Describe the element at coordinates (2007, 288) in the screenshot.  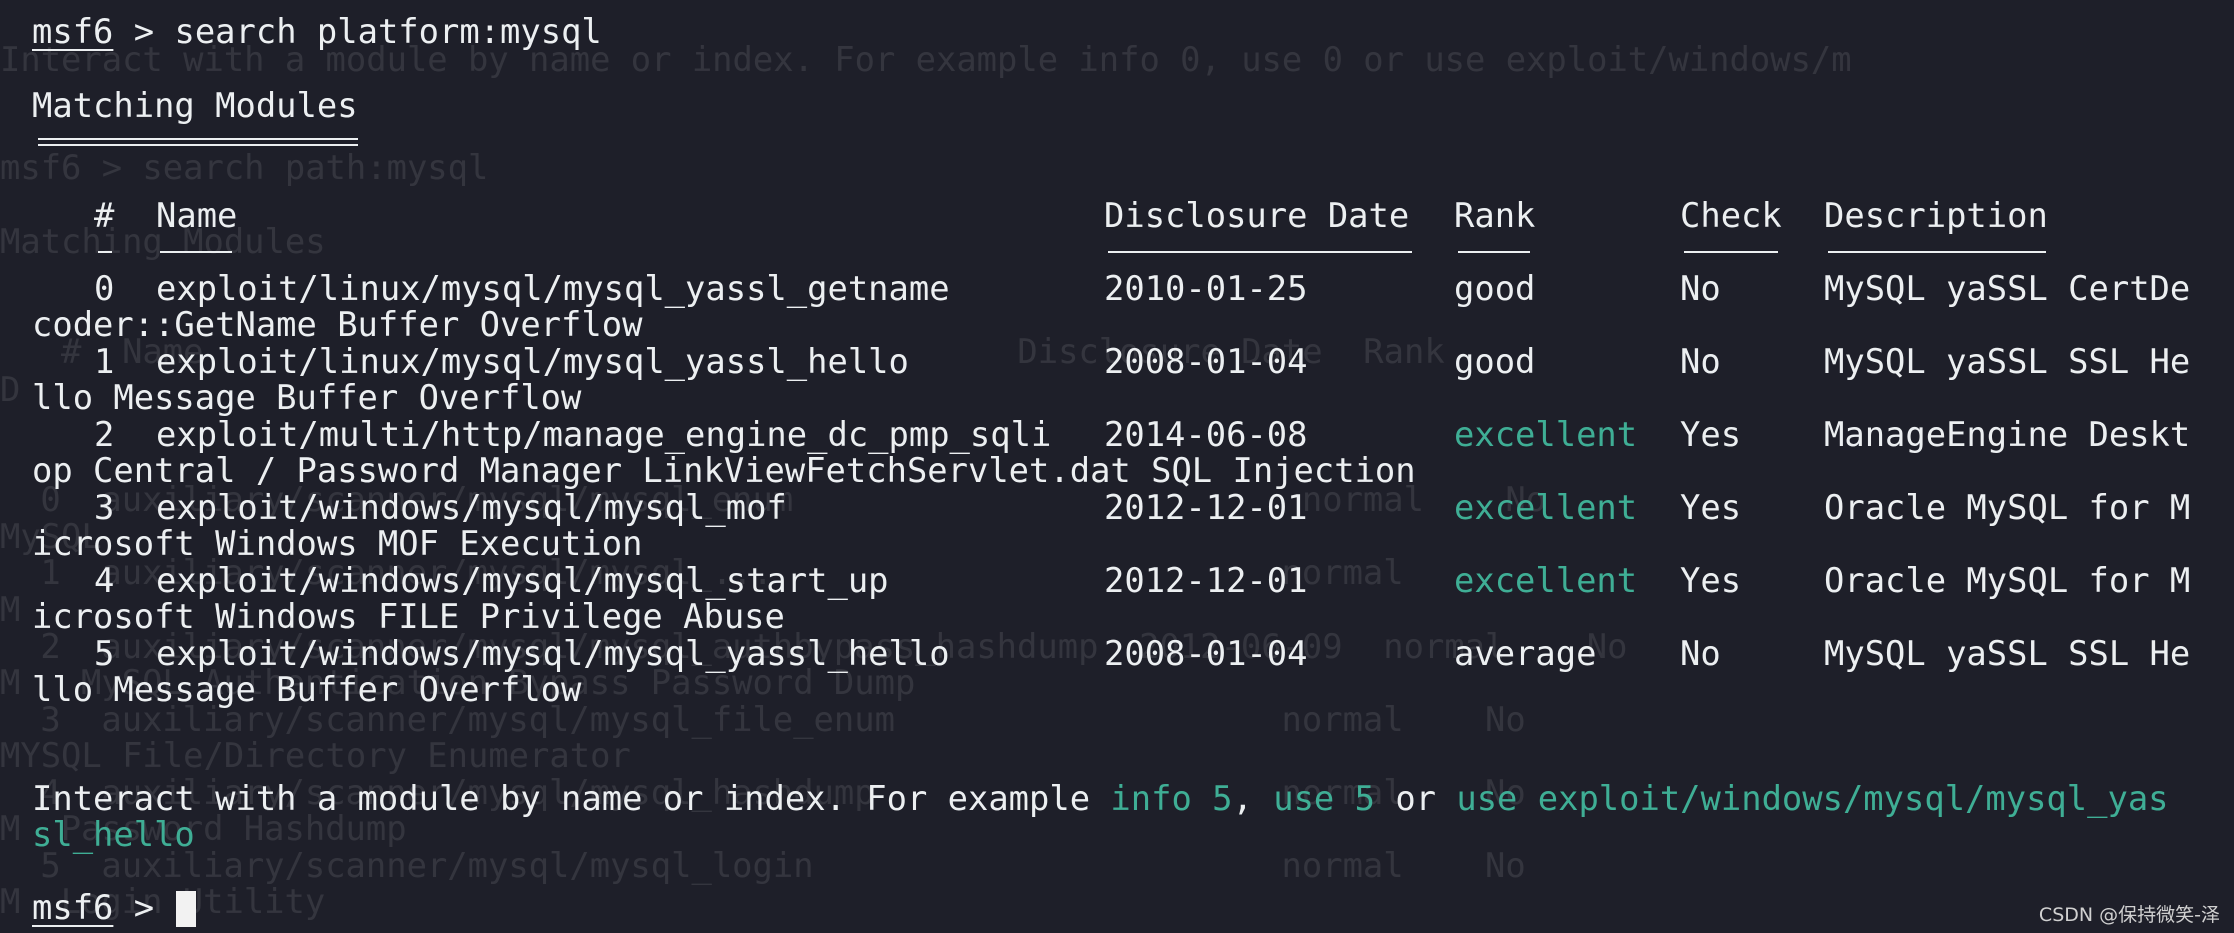
I see `row-description: MySQL yaSSL CertDe` at that location.